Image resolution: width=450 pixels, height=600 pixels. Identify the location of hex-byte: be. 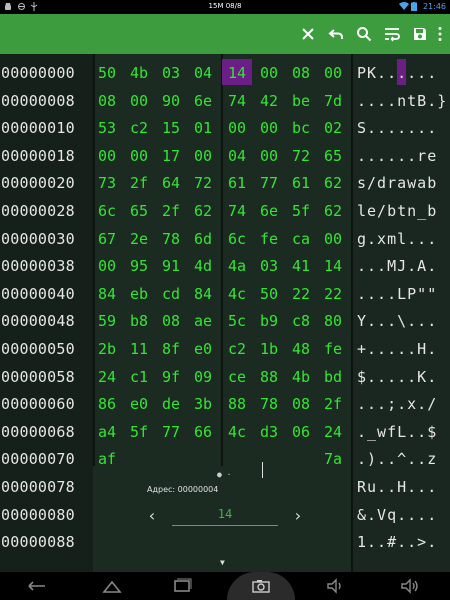
(301, 101).